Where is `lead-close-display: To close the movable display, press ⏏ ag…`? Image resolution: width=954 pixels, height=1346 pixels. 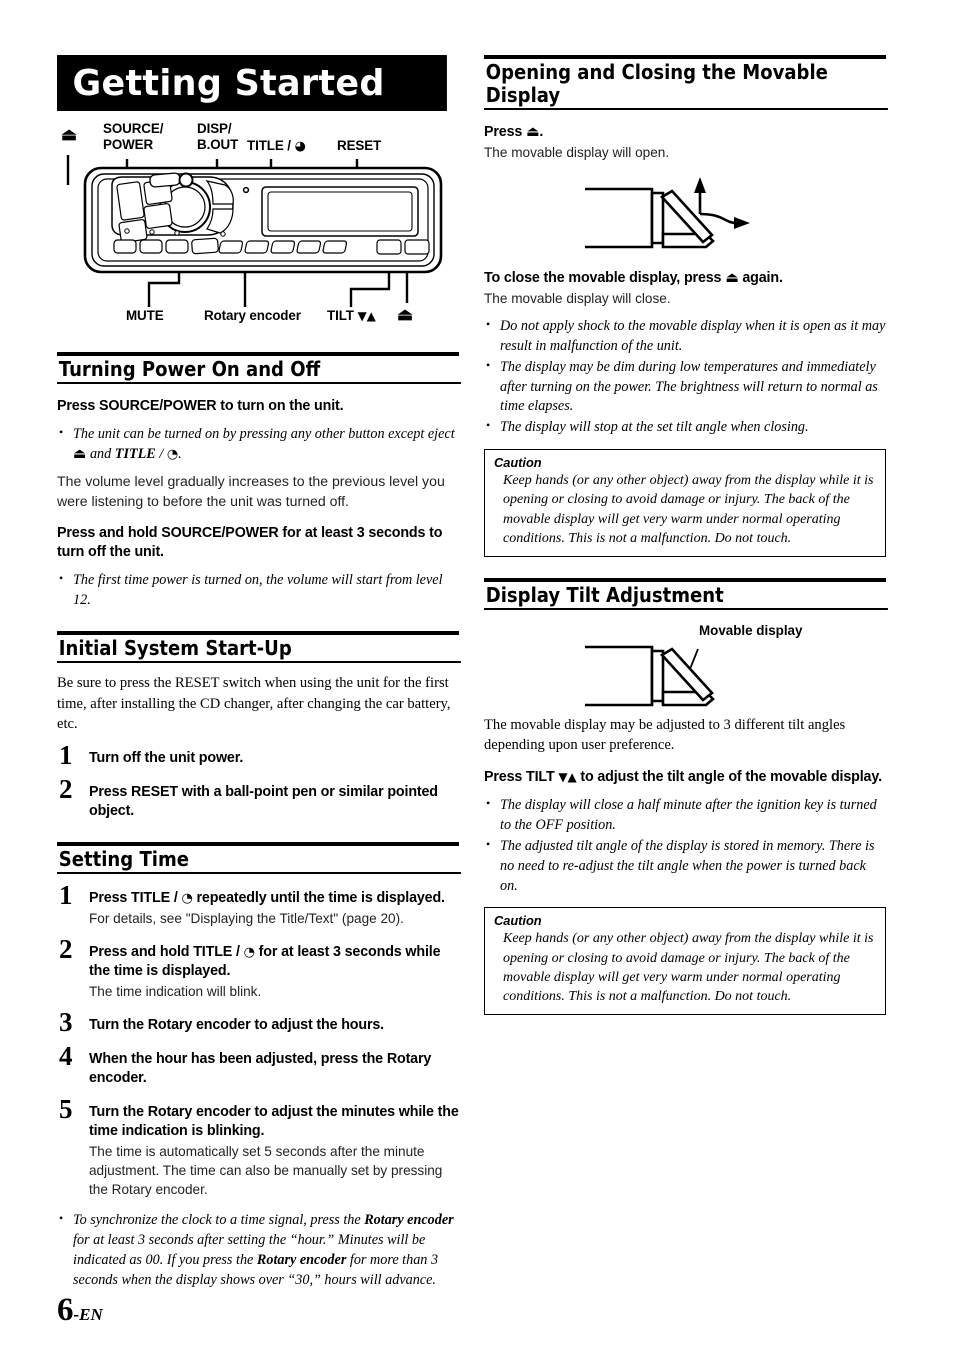
lead-close-display: To close the movable display, press ⏏ ag… is located at coordinates (633, 277).